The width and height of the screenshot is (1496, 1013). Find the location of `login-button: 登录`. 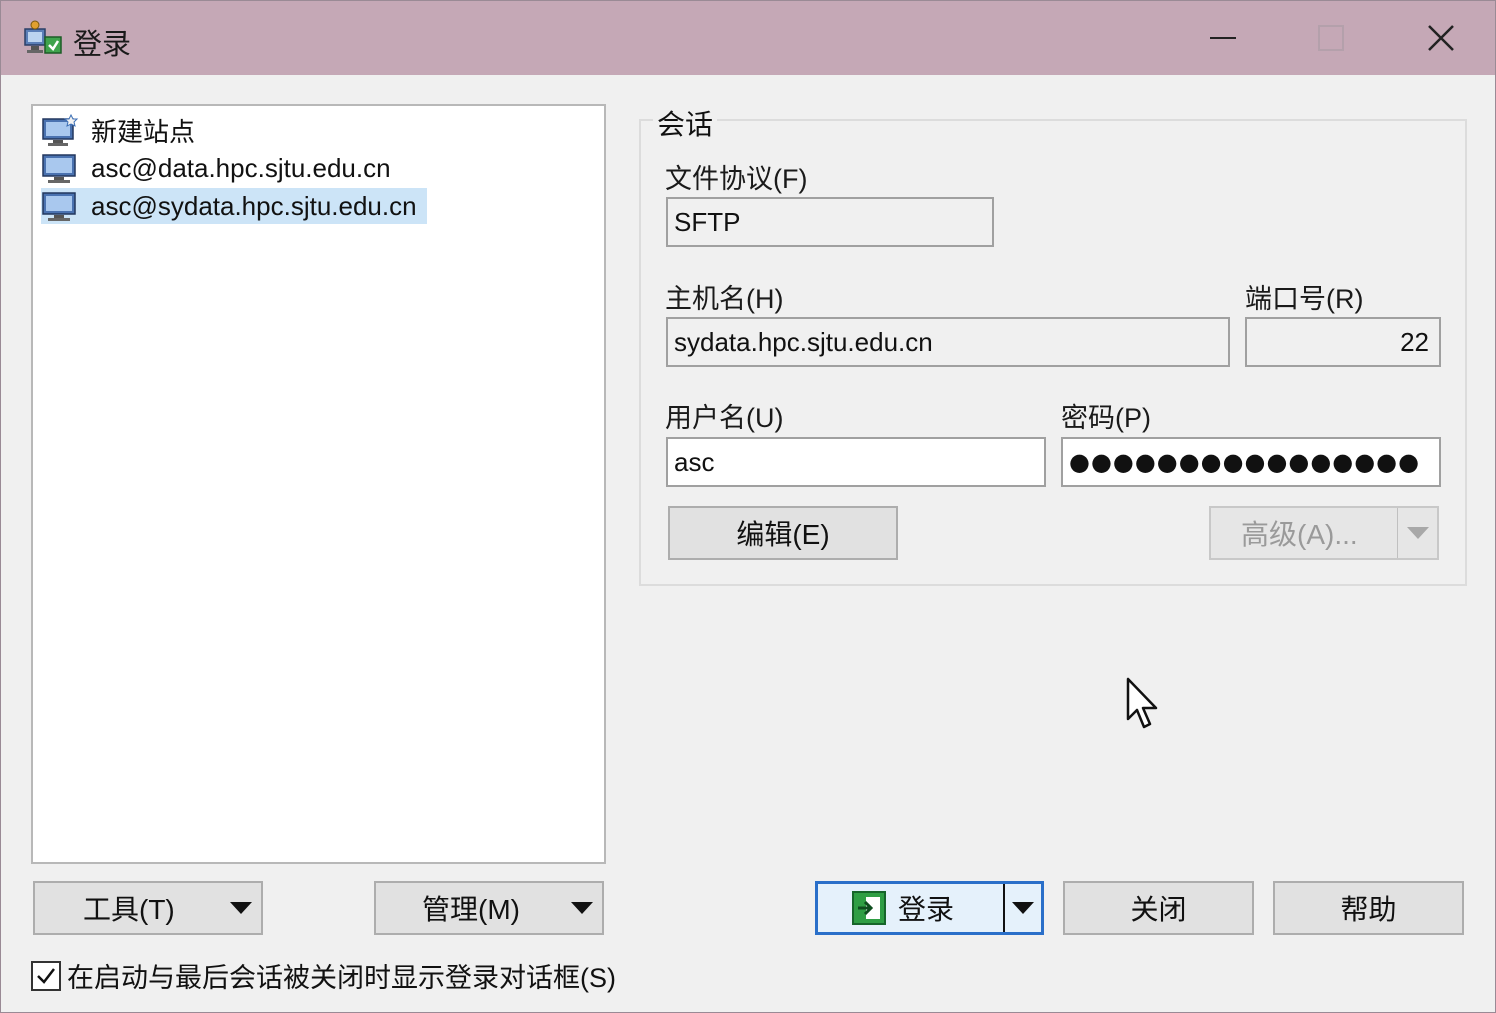

login-button: 登录 is located at coordinates (929, 908).